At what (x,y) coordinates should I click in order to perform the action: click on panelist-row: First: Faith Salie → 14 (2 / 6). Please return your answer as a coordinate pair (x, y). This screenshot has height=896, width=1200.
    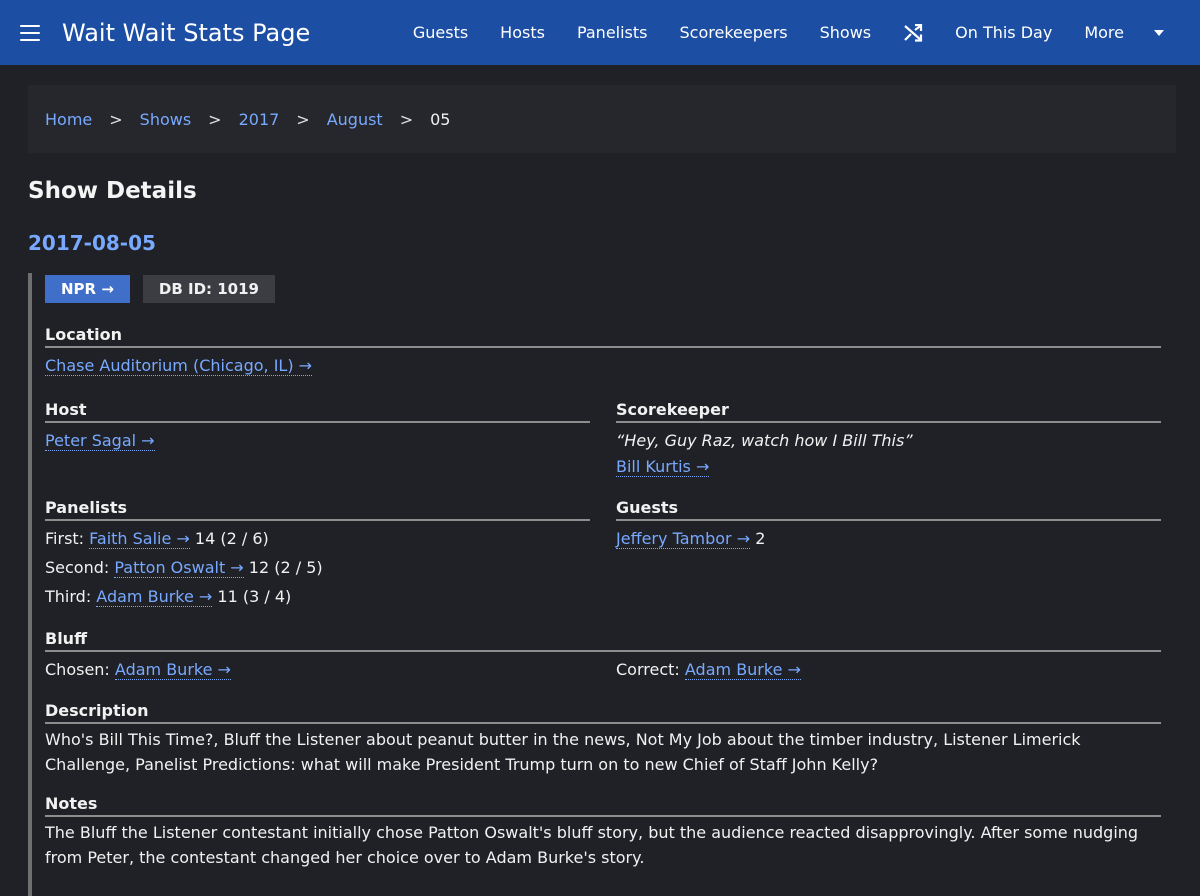
    Looking at the image, I should click on (317, 538).